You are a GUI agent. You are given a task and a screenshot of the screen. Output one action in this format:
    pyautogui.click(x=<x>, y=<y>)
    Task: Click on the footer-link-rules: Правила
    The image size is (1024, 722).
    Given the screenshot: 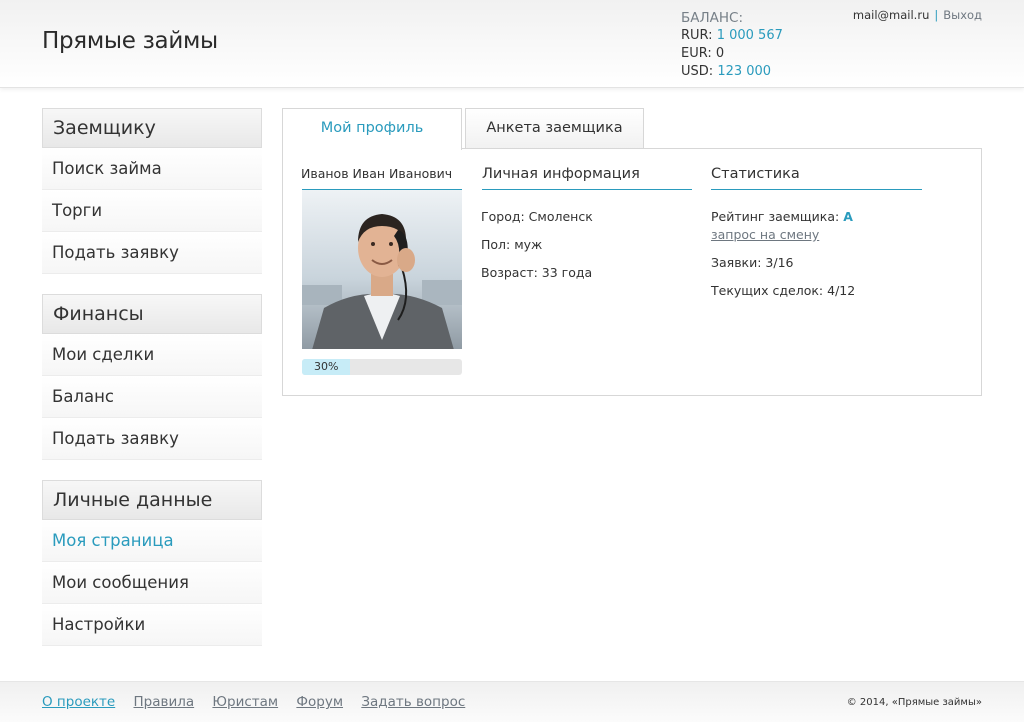 What is the action you would take?
    pyautogui.click(x=164, y=702)
    